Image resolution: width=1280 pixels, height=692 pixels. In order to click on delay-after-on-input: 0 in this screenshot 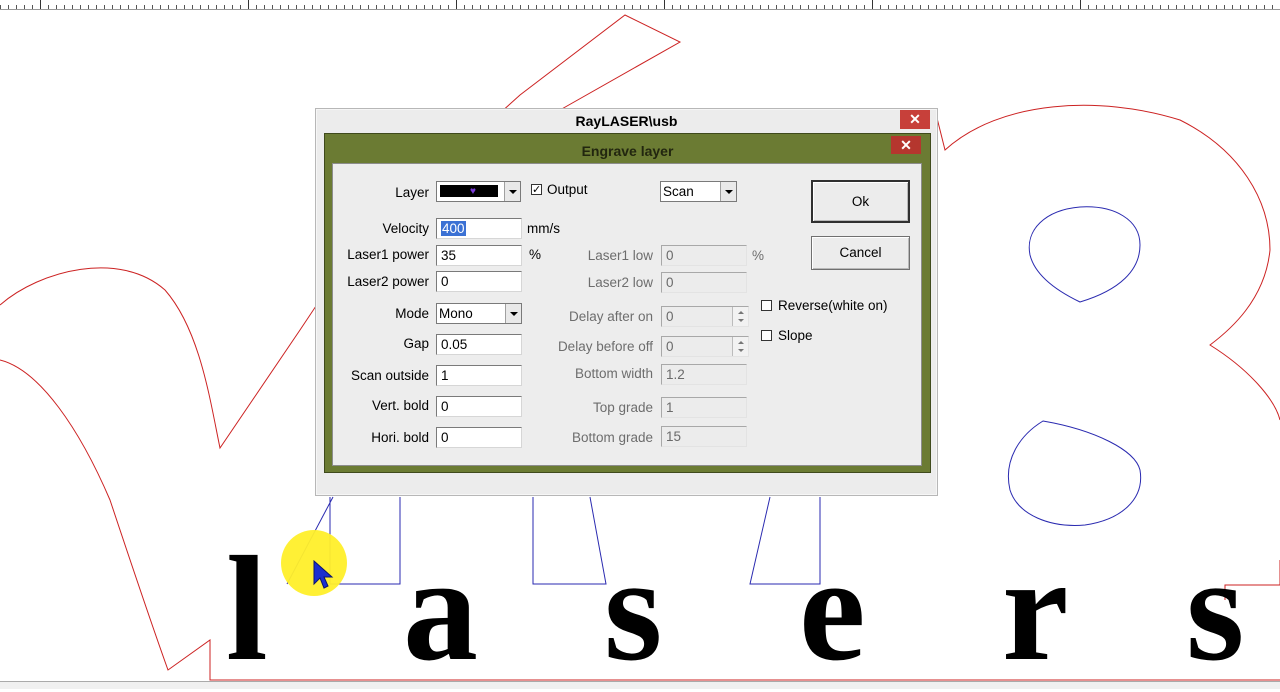, I will do `click(705, 316)`.